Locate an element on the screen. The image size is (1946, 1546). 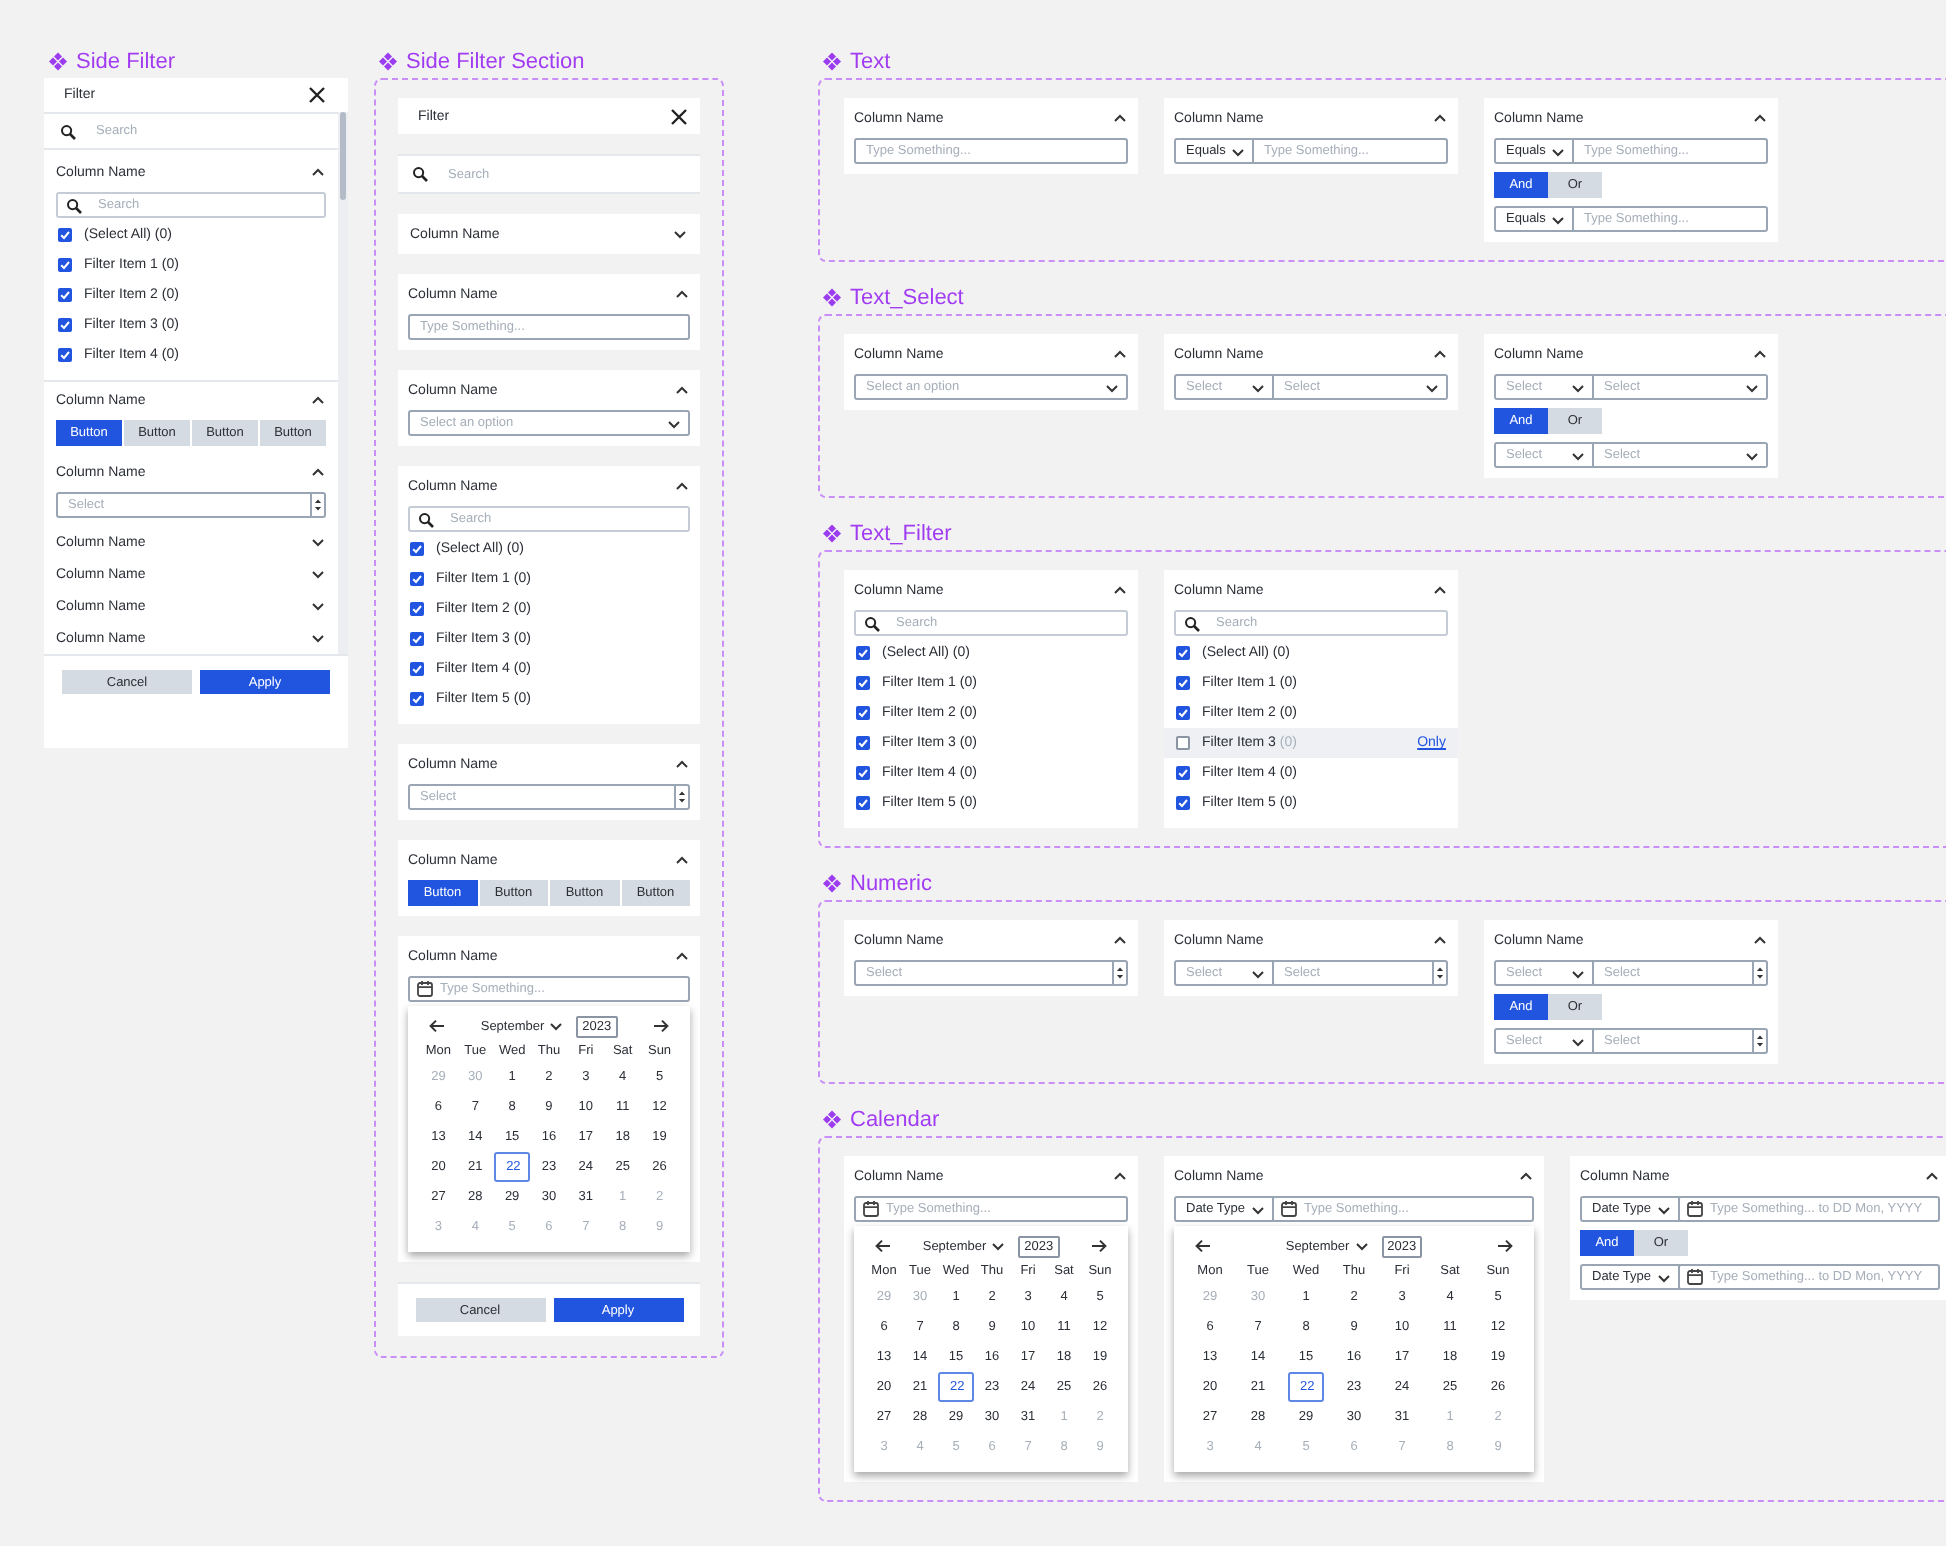
scrollbar is located at coordinates (343, 383).